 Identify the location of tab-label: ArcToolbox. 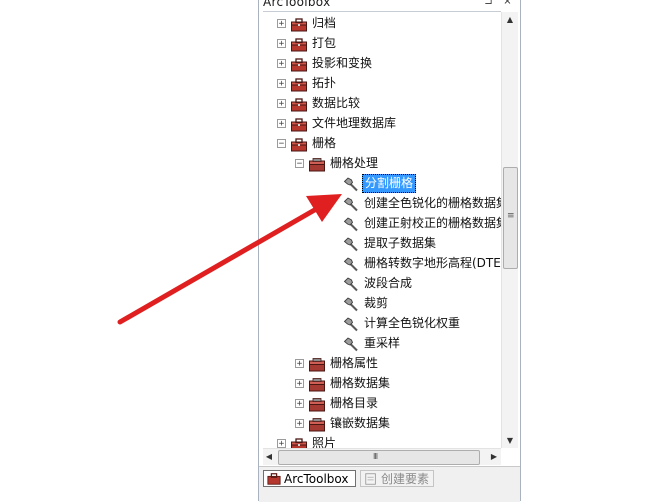
(316, 479).